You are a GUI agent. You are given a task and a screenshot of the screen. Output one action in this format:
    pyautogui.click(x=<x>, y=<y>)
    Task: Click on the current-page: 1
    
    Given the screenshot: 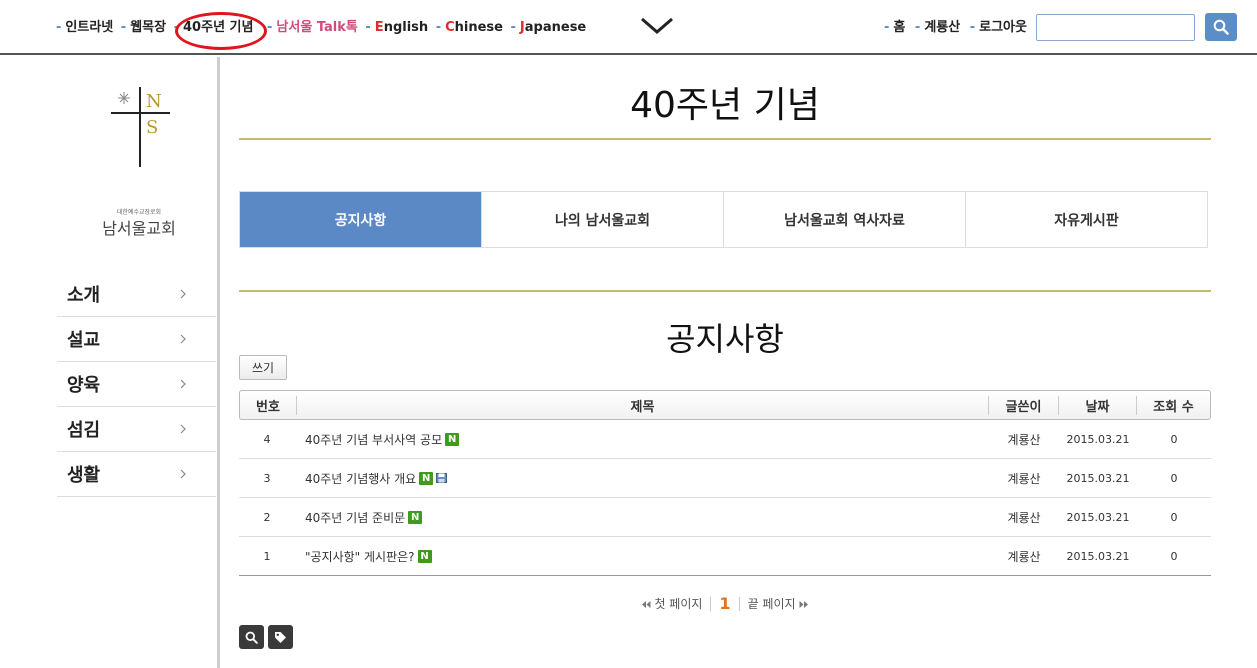 What is the action you would take?
    pyautogui.click(x=724, y=603)
    